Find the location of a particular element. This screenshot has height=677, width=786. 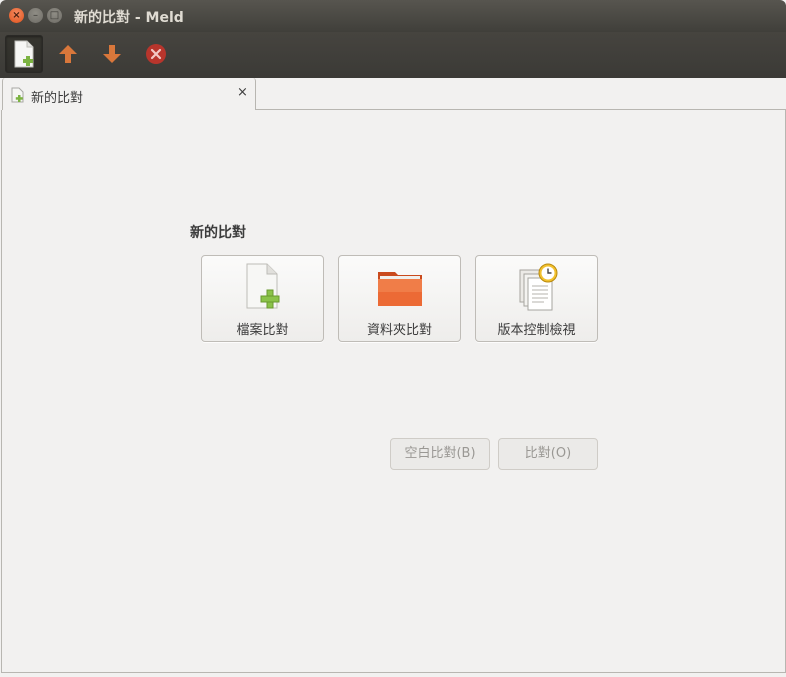

folder-icon is located at coordinates (399, 289).